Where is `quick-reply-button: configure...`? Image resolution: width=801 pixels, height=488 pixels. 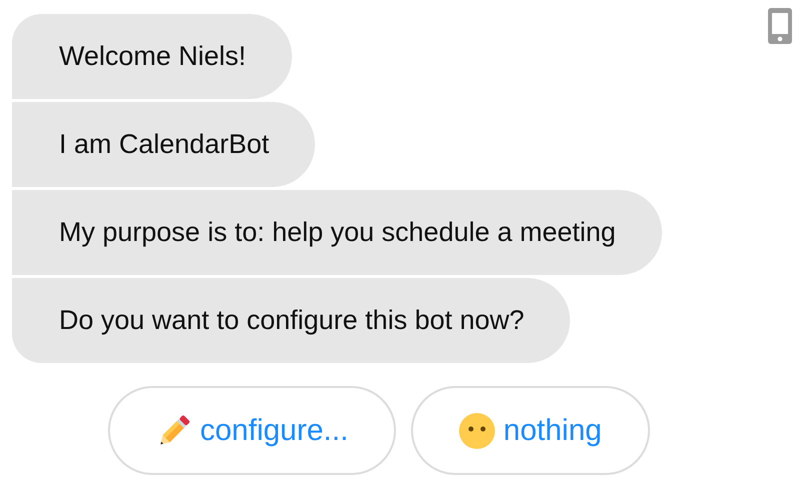
quick-reply-button: configure... is located at coordinates (252, 430).